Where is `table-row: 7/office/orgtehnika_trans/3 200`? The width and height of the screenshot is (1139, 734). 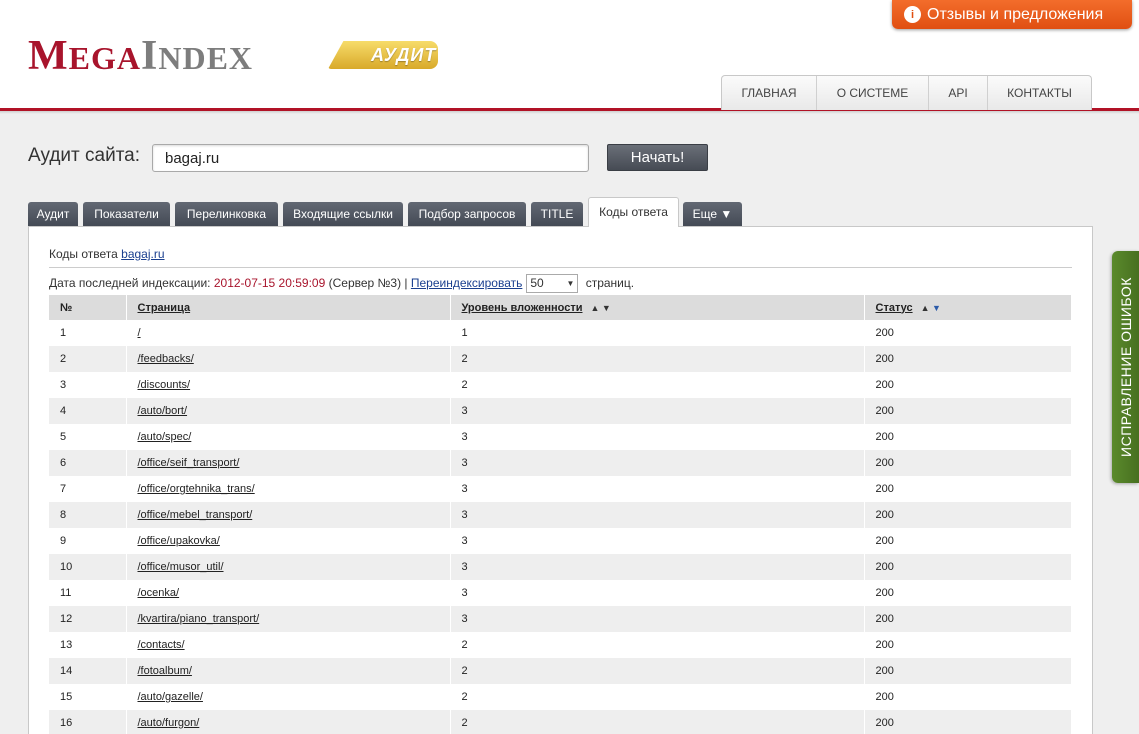
table-row: 7/office/orgtehnika_trans/3 200 is located at coordinates (560, 489).